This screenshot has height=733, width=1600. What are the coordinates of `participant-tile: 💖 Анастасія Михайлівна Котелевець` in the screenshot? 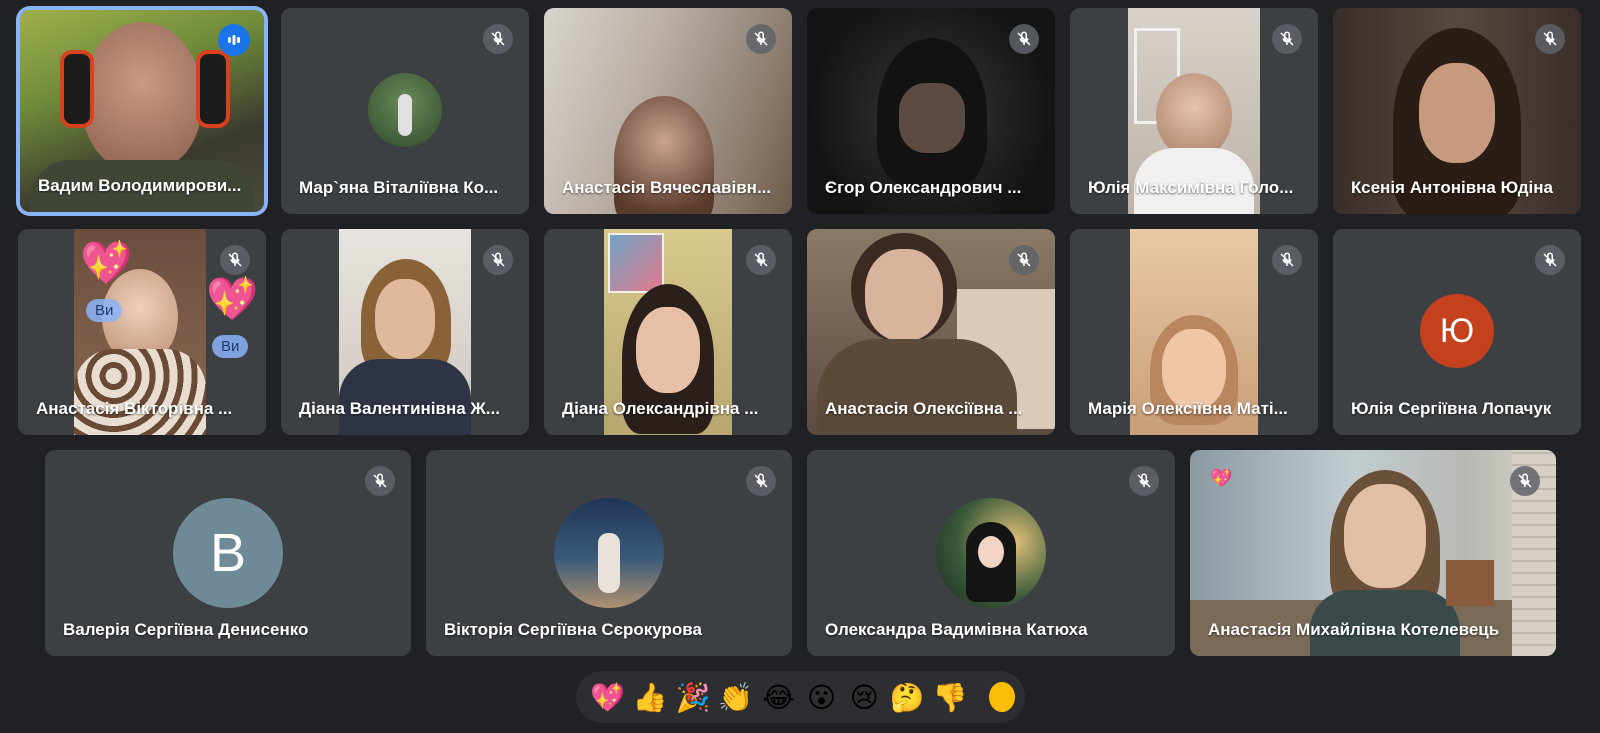 It's located at (1373, 553).